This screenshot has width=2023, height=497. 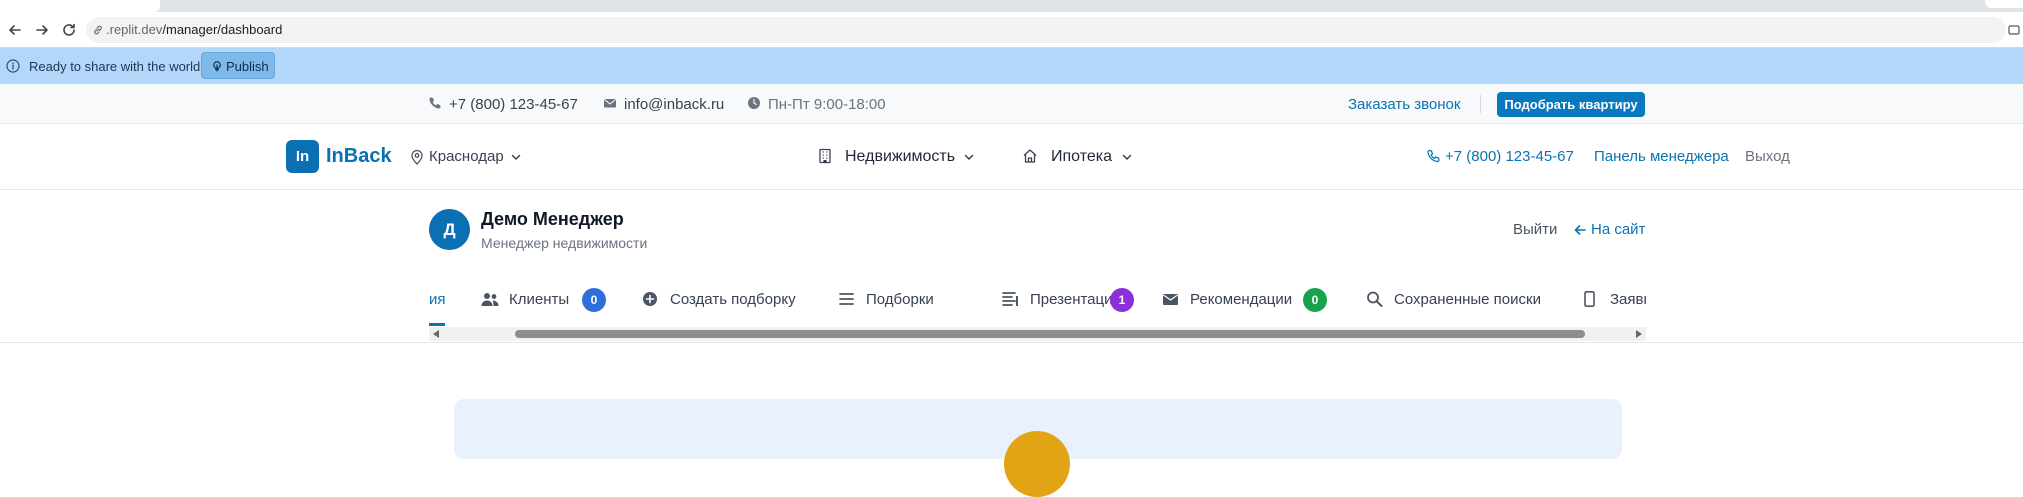 What do you see at coordinates (1037, 464) in the screenshot?
I see `hero-avatar-circle` at bounding box center [1037, 464].